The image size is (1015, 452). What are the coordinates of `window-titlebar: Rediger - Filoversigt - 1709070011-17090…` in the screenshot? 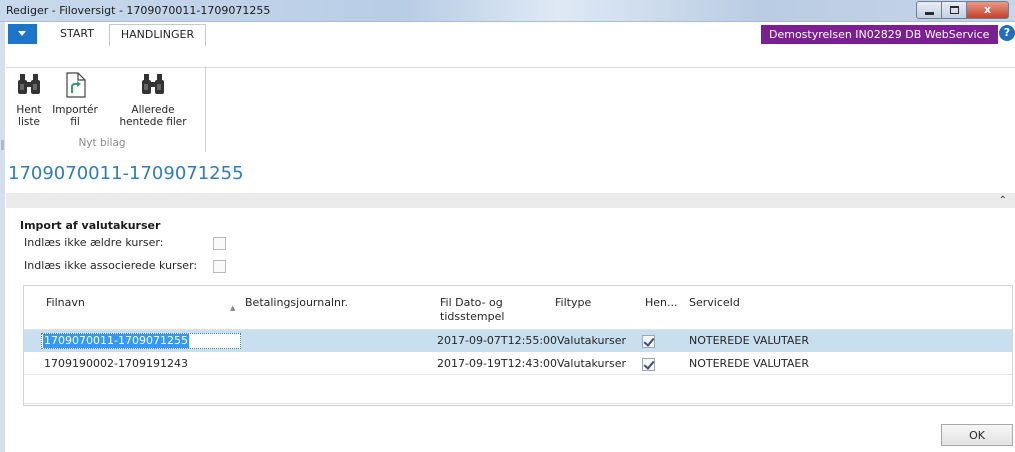 It's located at (507, 11).